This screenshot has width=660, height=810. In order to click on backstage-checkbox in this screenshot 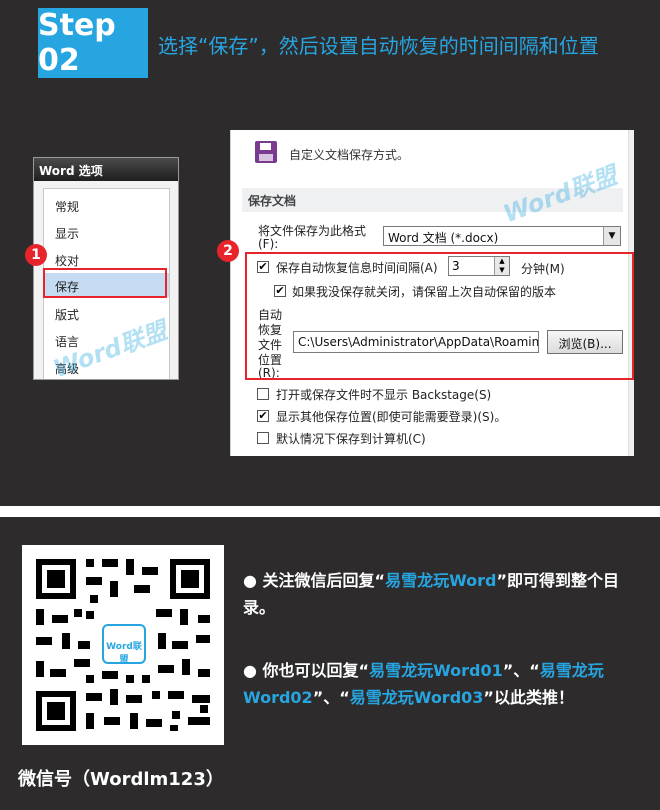, I will do `click(263, 394)`.